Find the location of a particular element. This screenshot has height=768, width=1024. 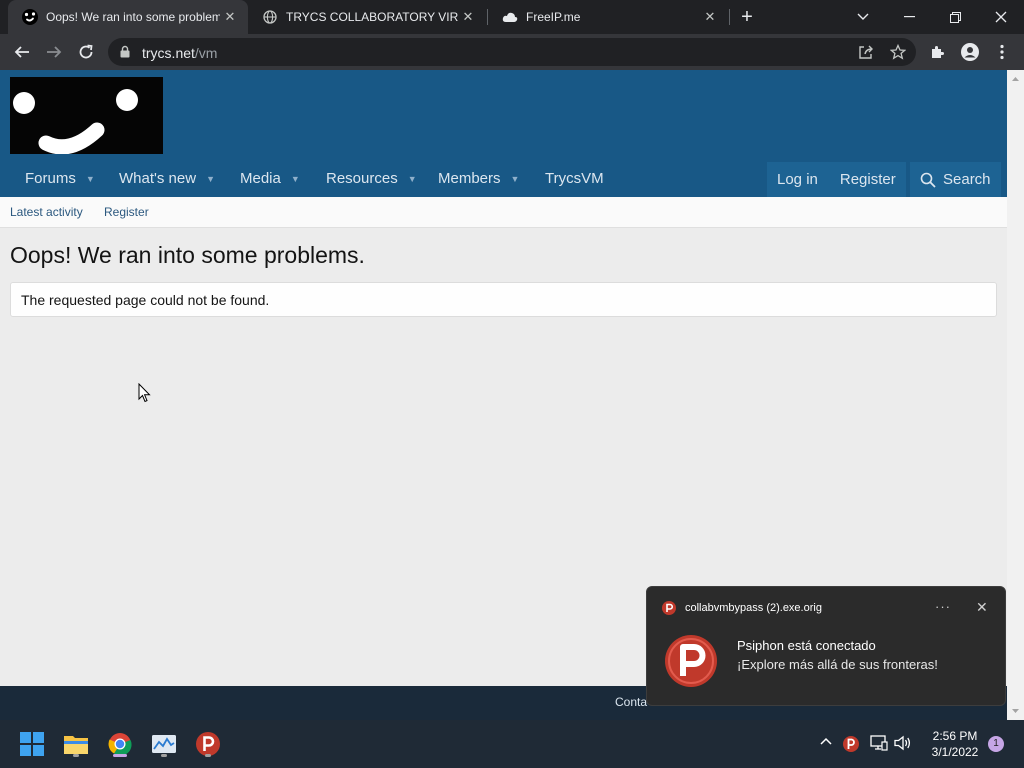

active-indicator is located at coordinates (120, 755).